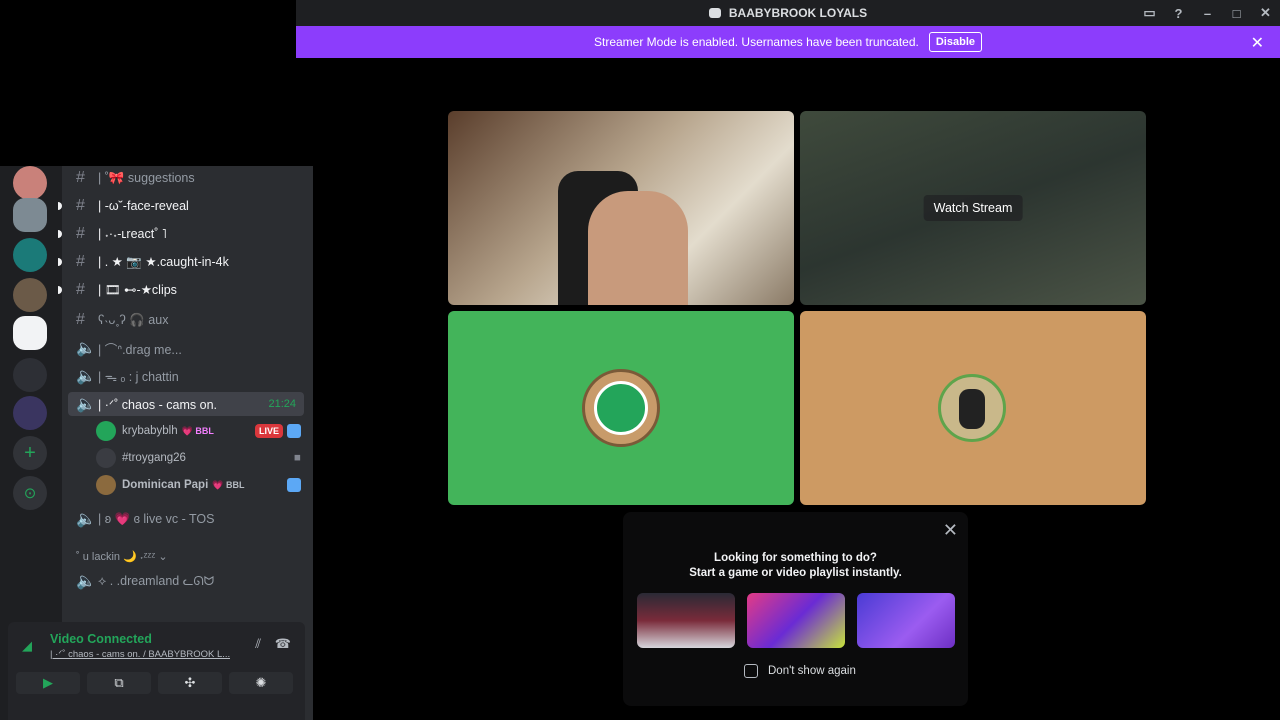 This screenshot has width=1280, height=720. What do you see at coordinates (146, 177) in the screenshot?
I see `channel-label: | ˚🎀 suggestions` at bounding box center [146, 177].